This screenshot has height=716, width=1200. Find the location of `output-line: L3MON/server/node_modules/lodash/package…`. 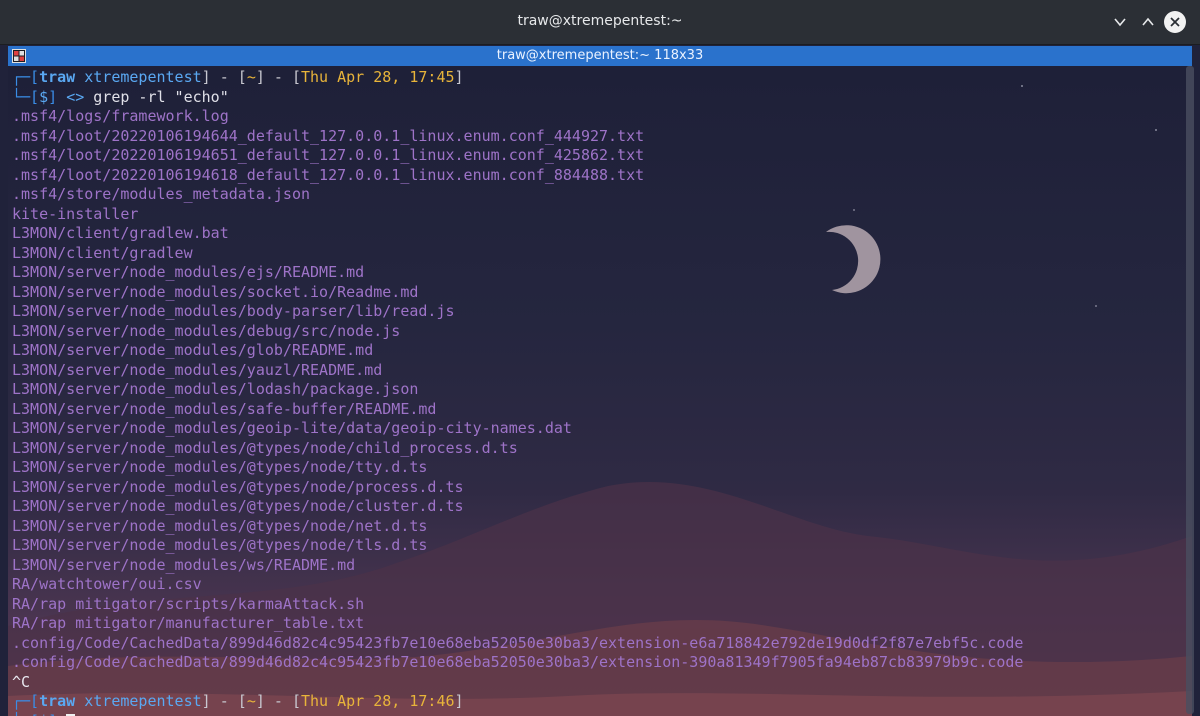

output-line: L3MON/server/node_modules/lodash/package… is located at coordinates (215, 389).